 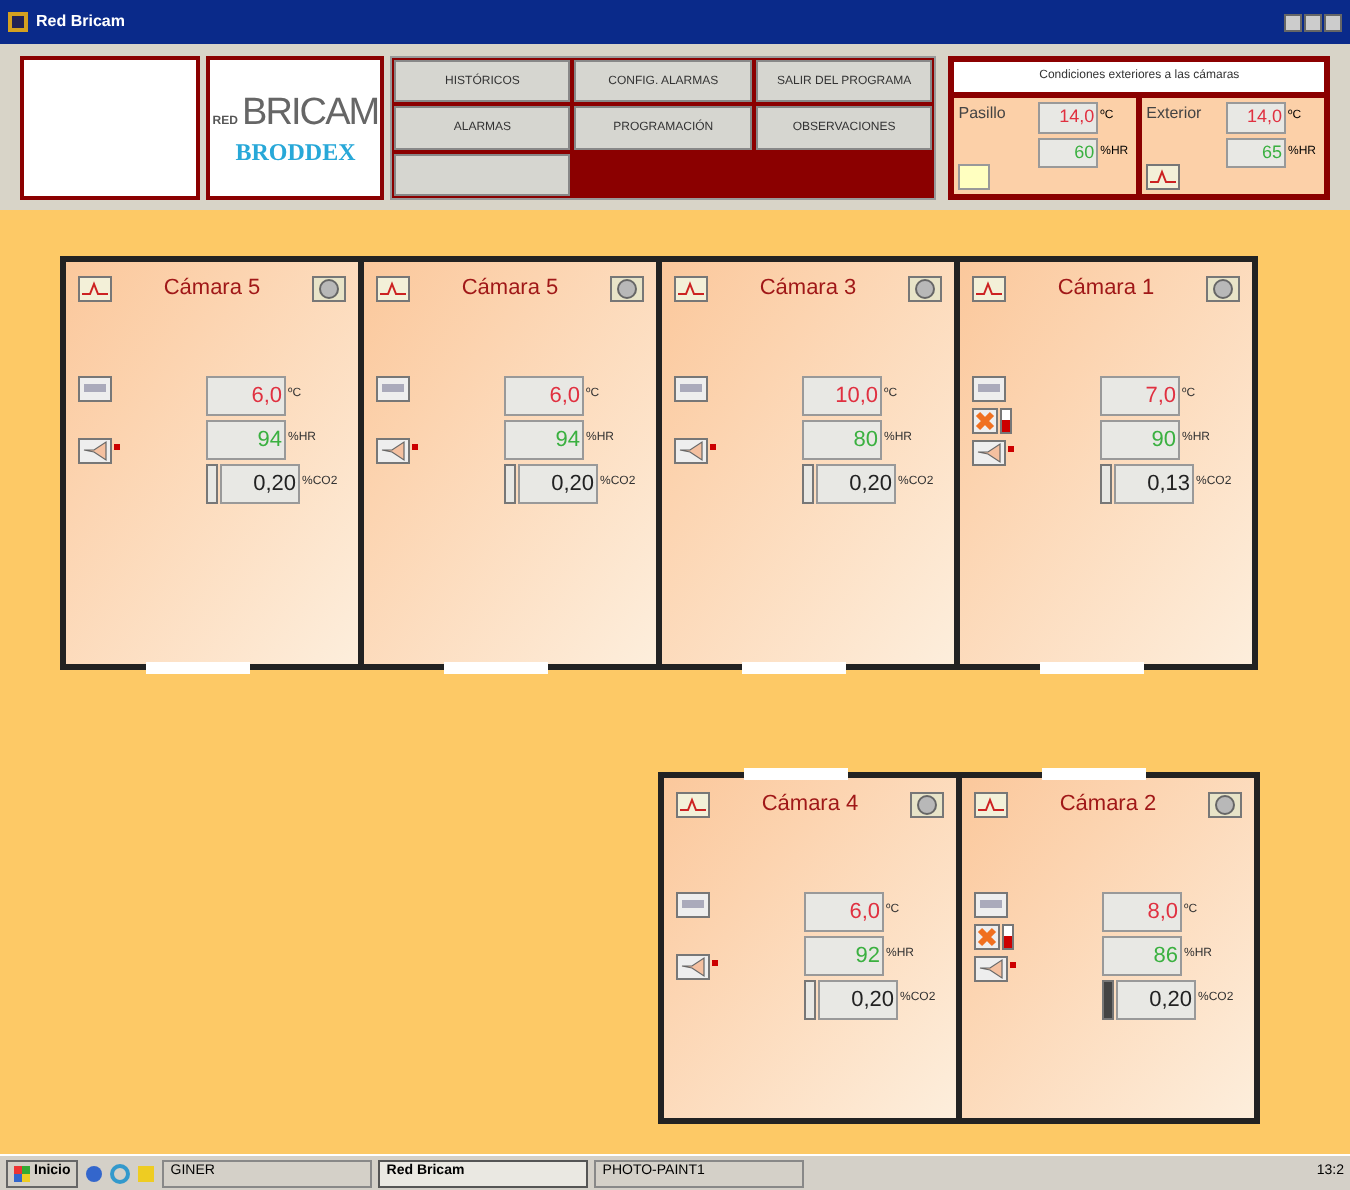 I want to click on window-title: Red Bricam, so click(x=80, y=22).